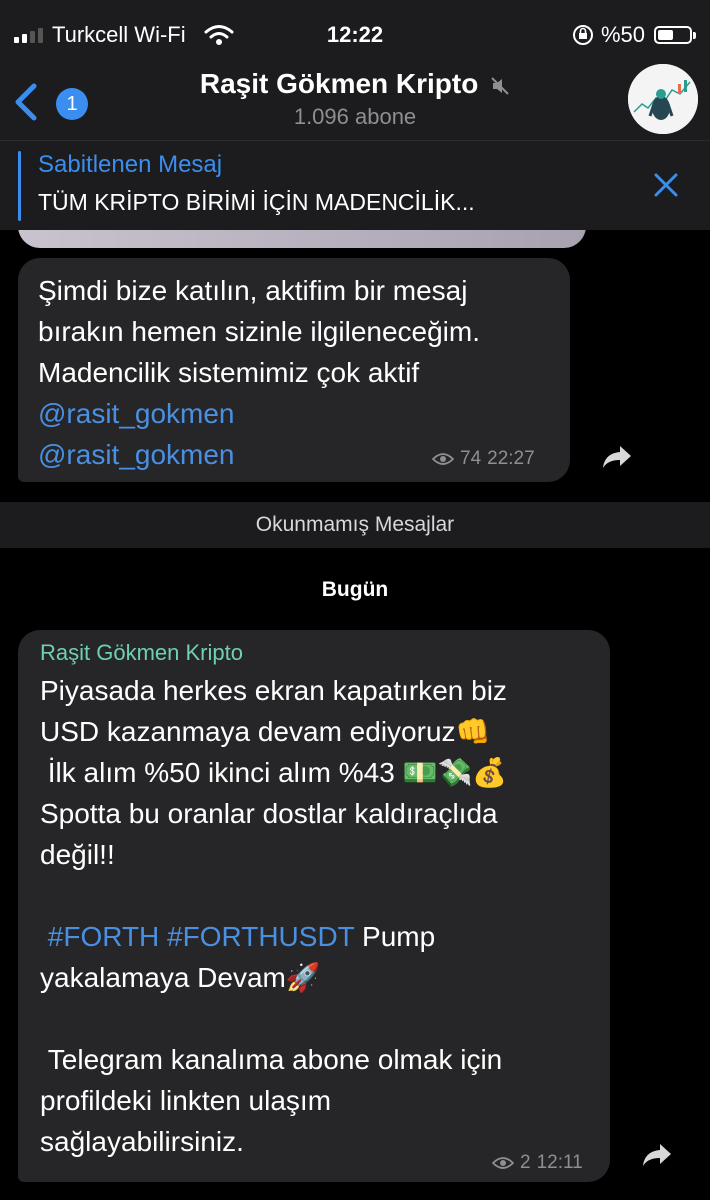  I want to click on view-count: 74, so click(471, 458).